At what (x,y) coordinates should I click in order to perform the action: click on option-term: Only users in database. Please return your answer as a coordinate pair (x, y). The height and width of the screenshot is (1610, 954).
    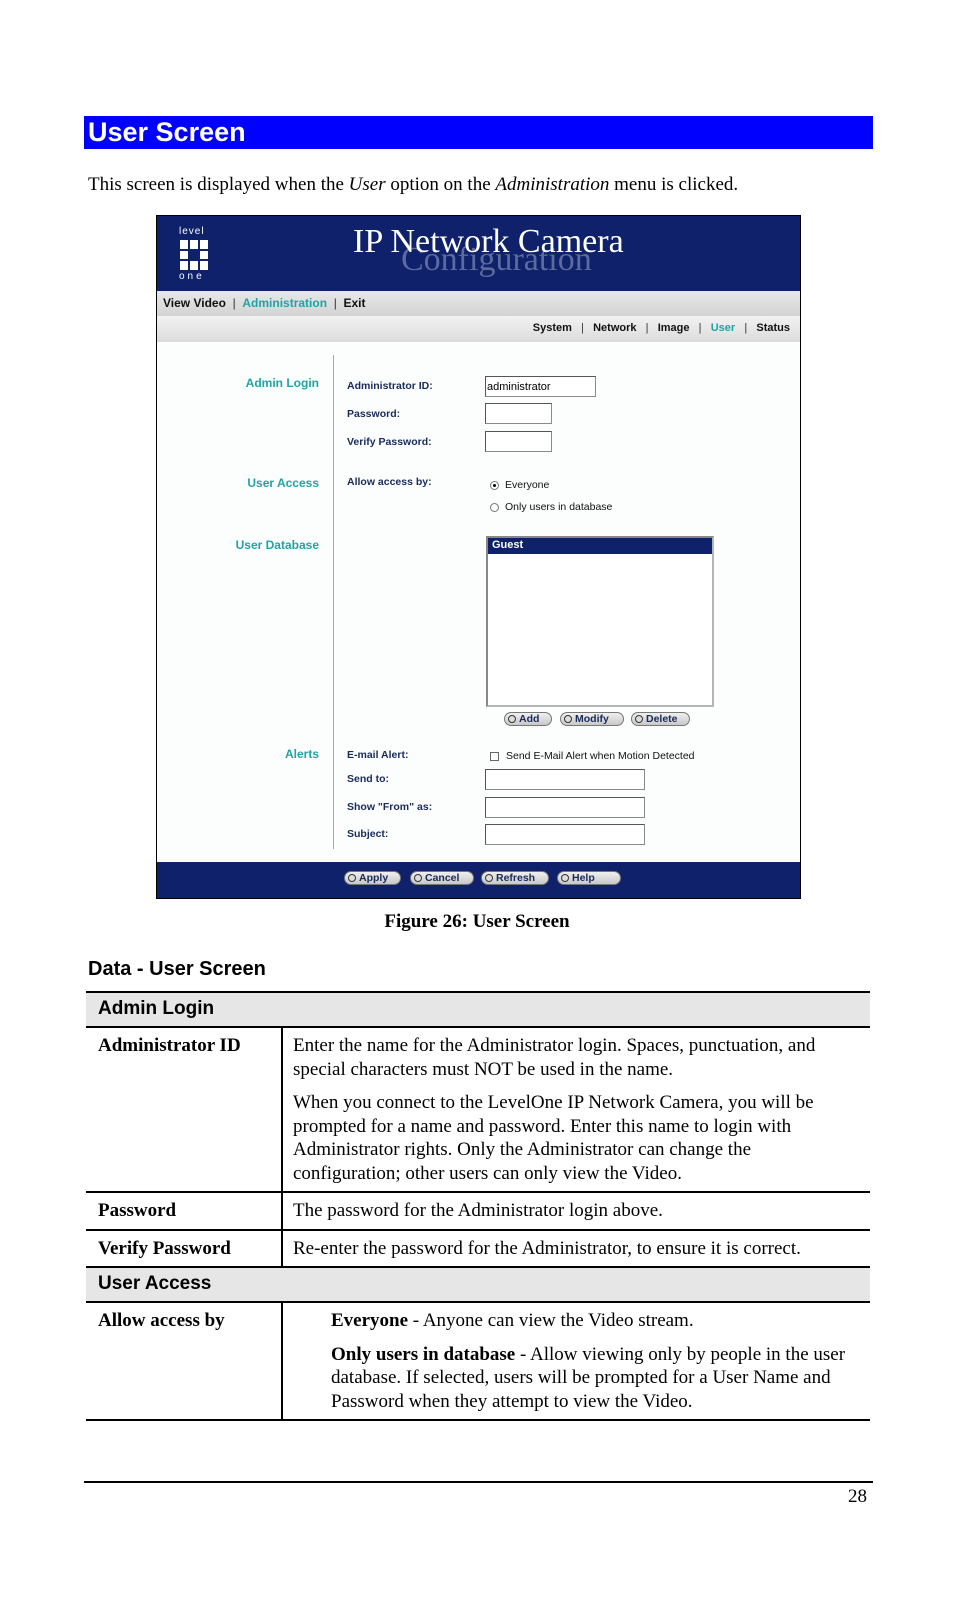
    Looking at the image, I should click on (423, 1354).